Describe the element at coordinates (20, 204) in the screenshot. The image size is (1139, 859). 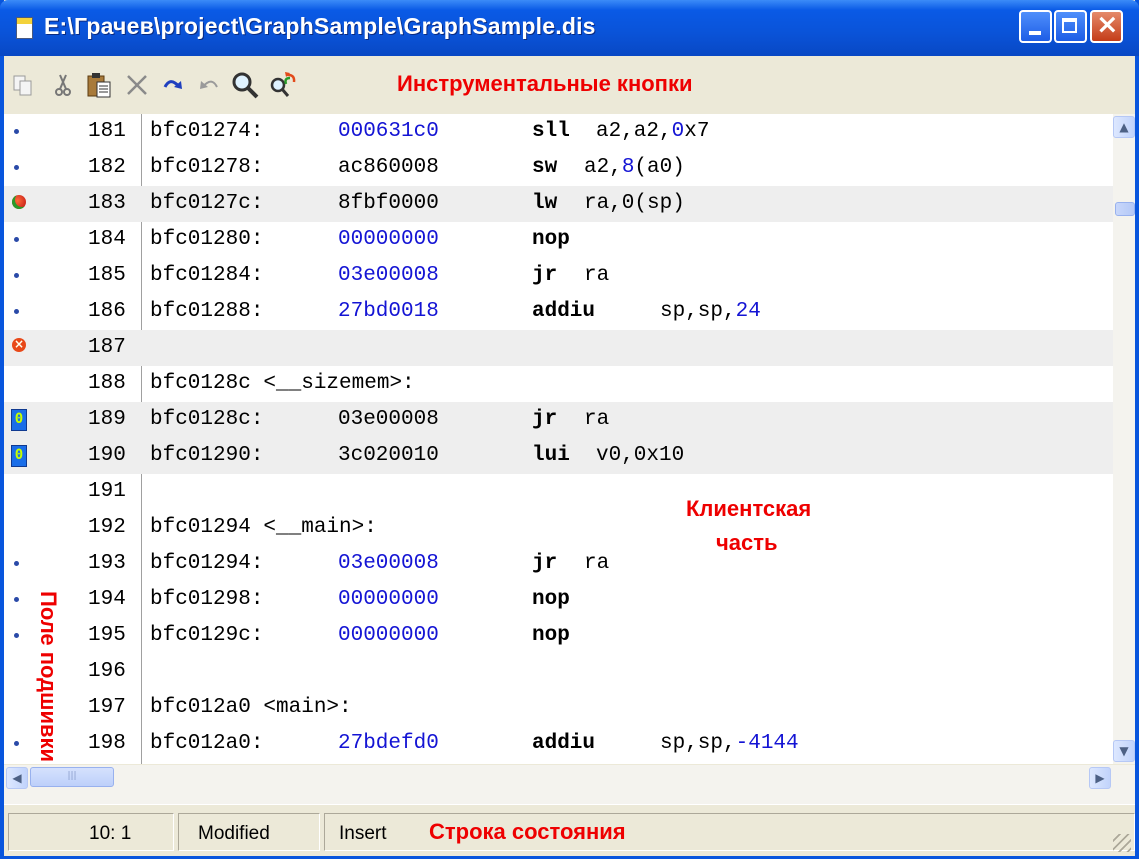
I see `breakpoint-apple-icon` at that location.